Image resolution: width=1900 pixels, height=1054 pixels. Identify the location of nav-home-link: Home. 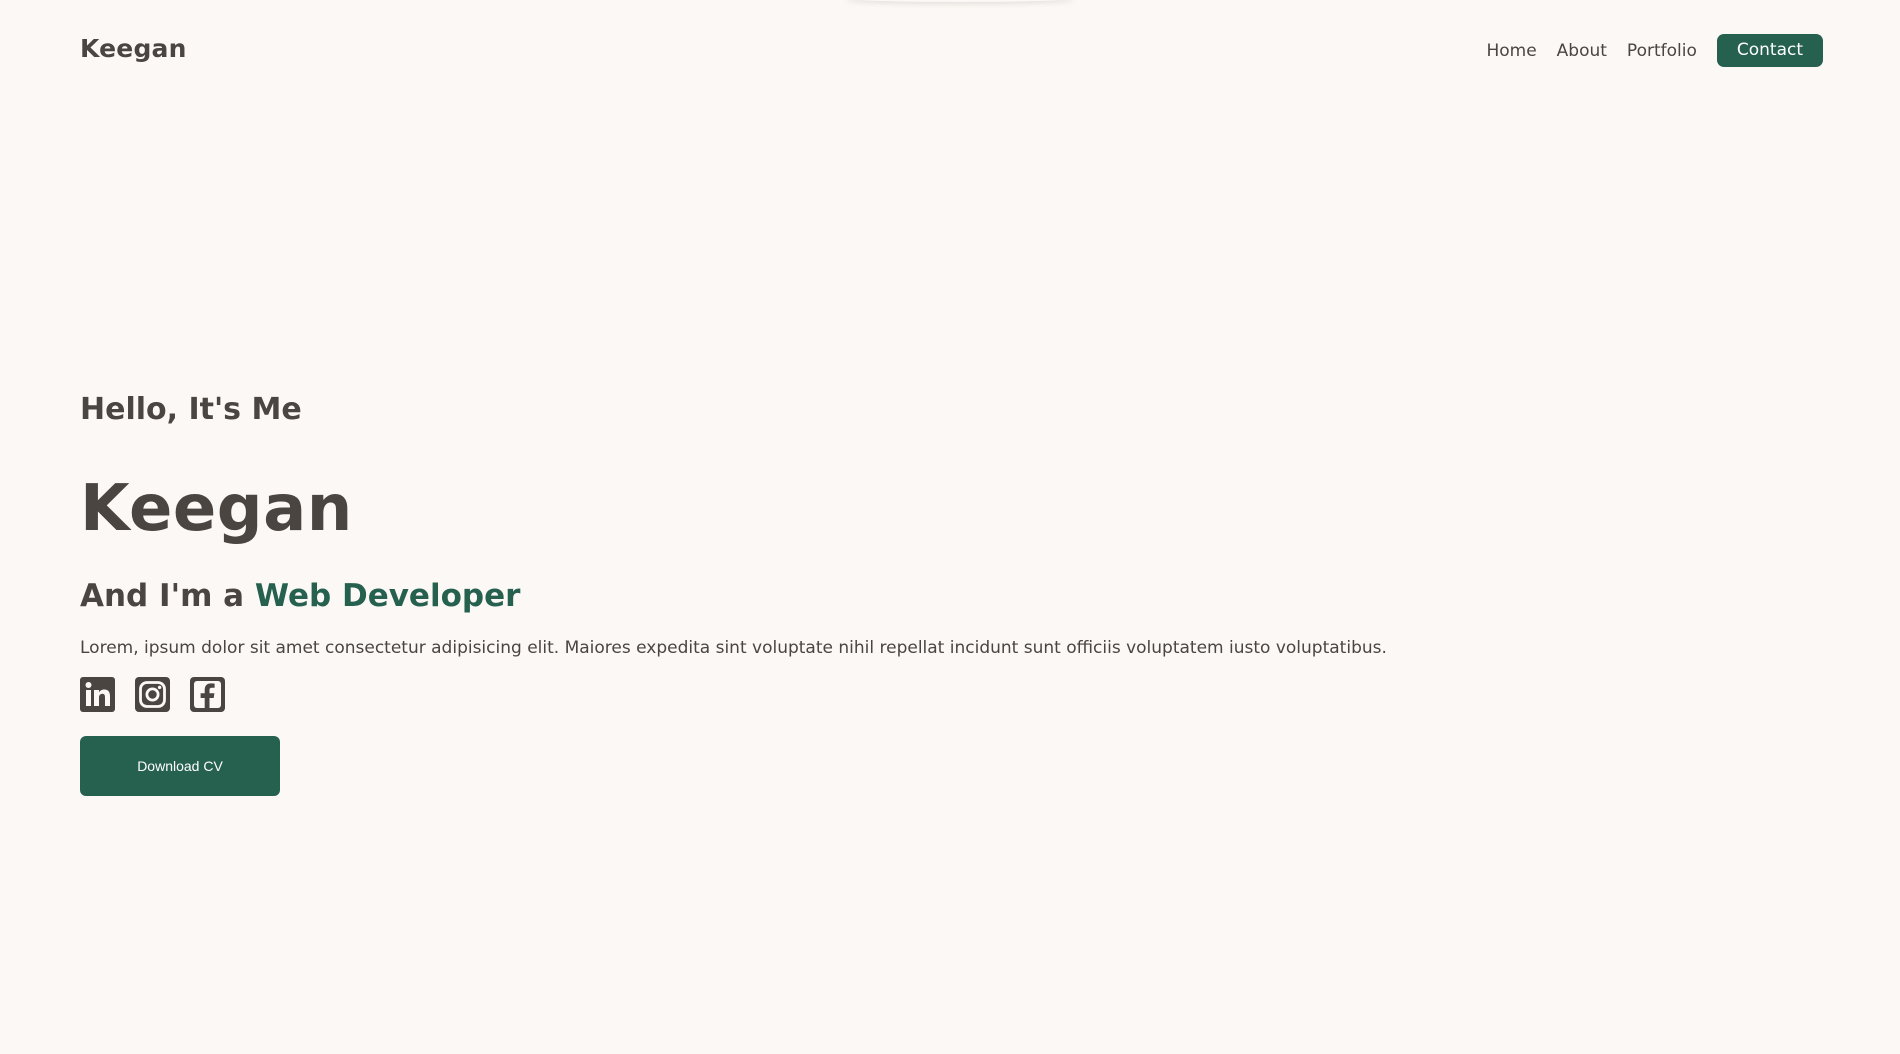
(1511, 51).